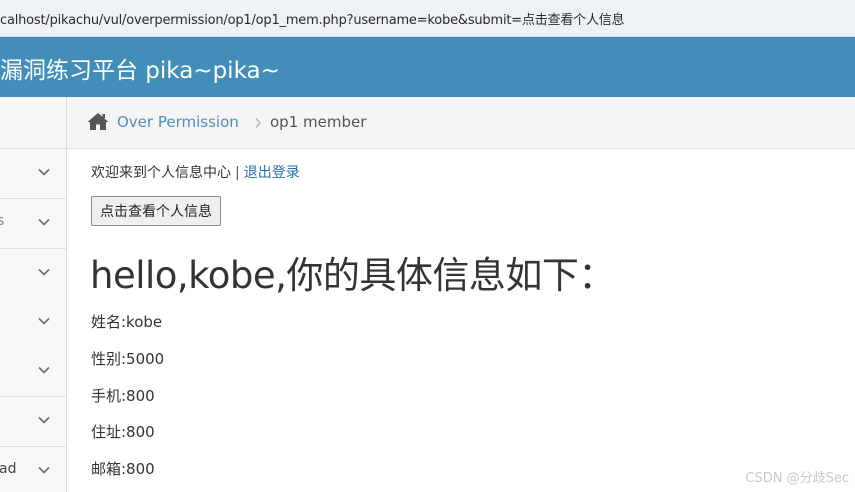 This screenshot has width=855, height=492. Describe the element at coordinates (258, 123) in the screenshot. I see `chevron-right-icon` at that location.